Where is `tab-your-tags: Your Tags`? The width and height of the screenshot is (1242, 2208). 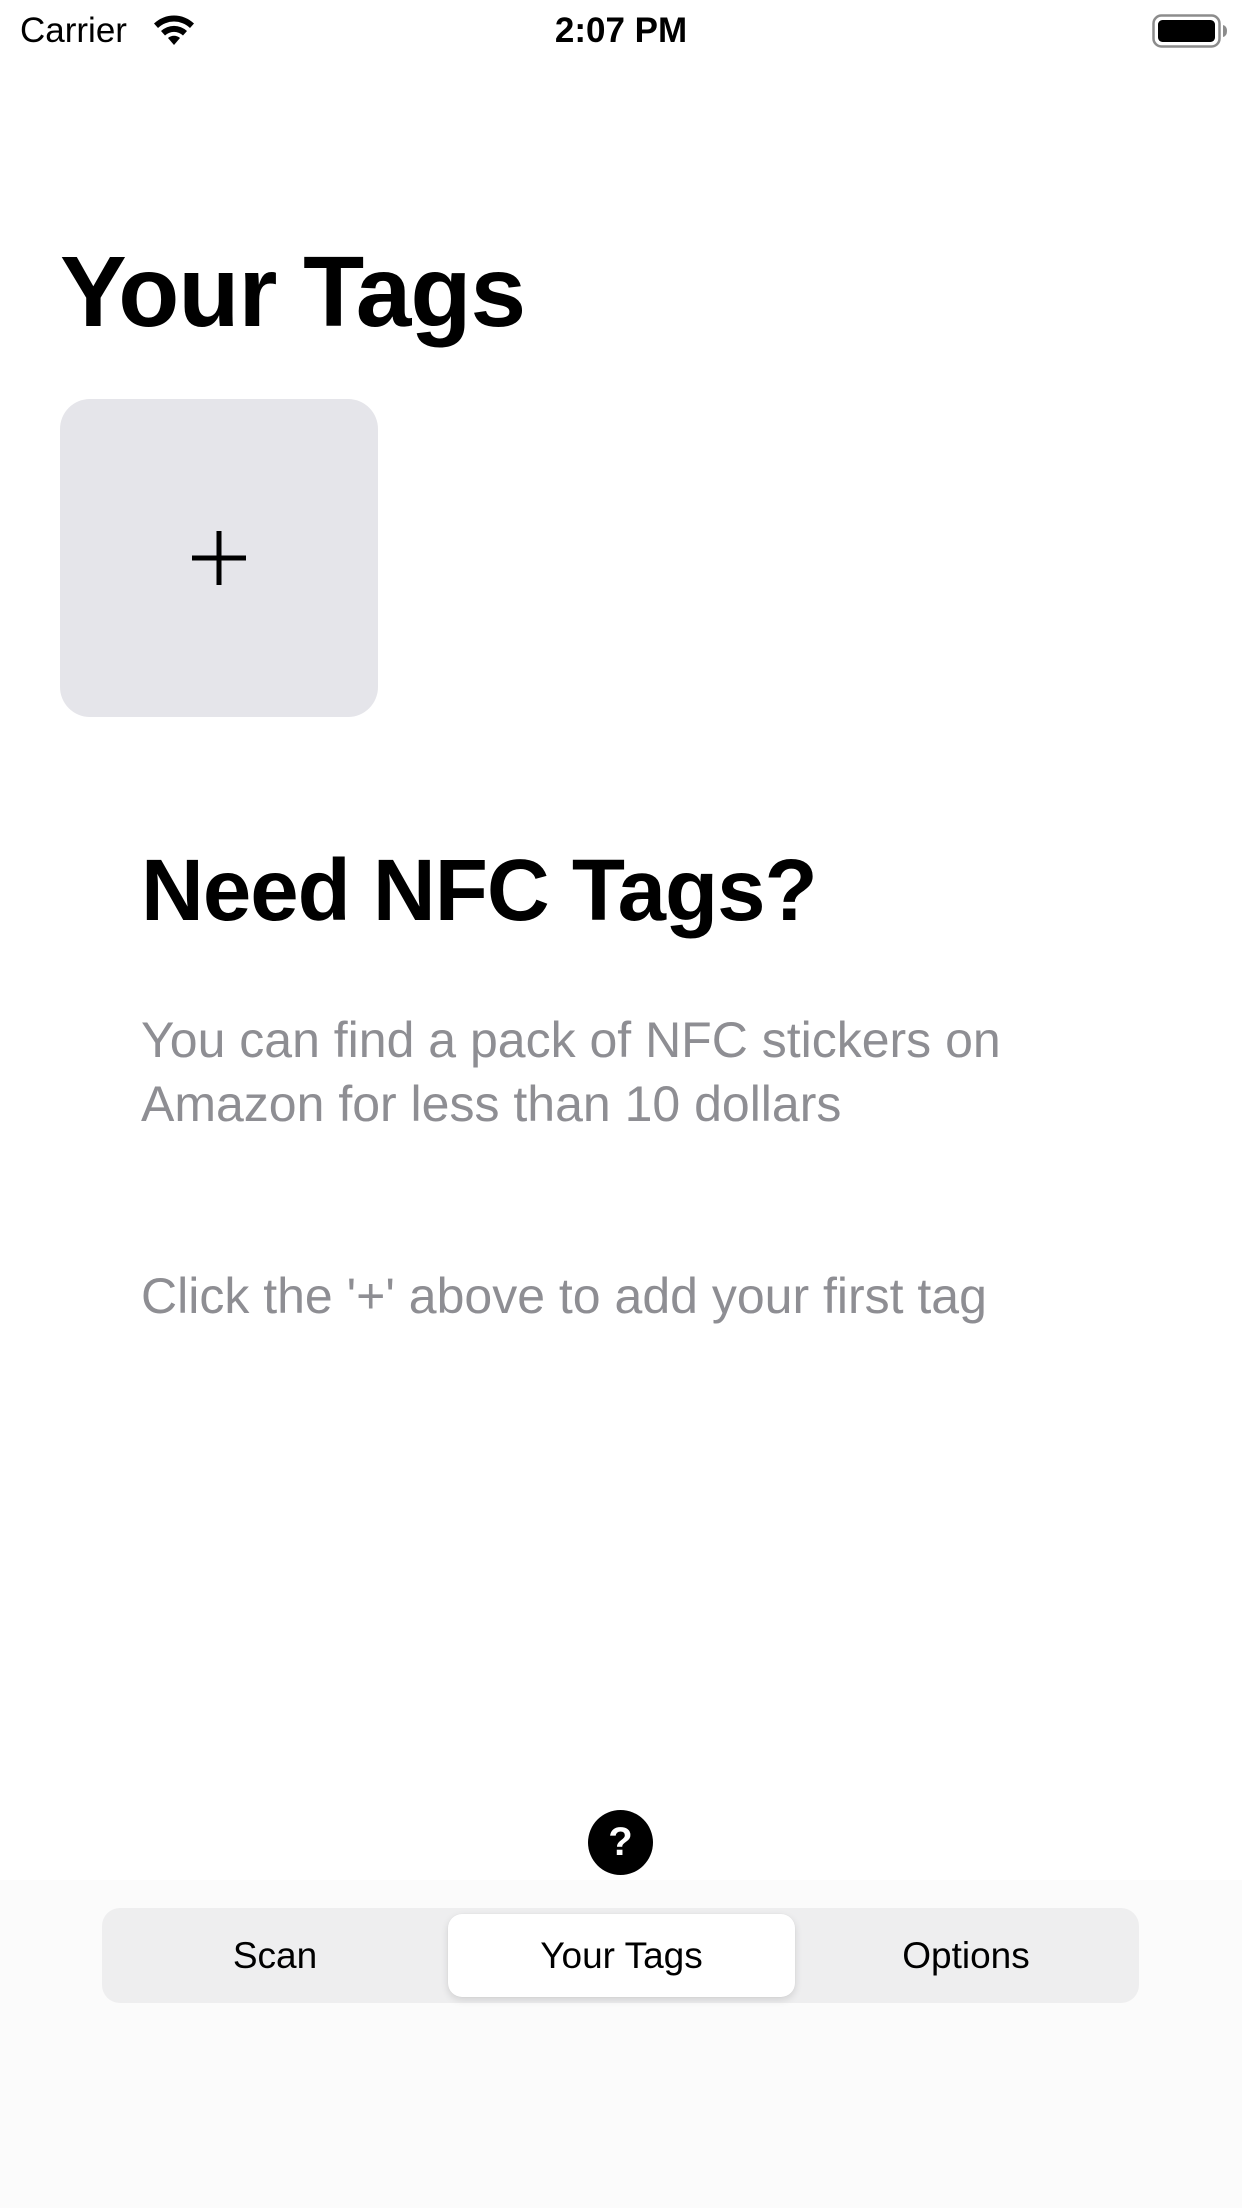
tab-your-tags: Your Tags is located at coordinates (621, 1955).